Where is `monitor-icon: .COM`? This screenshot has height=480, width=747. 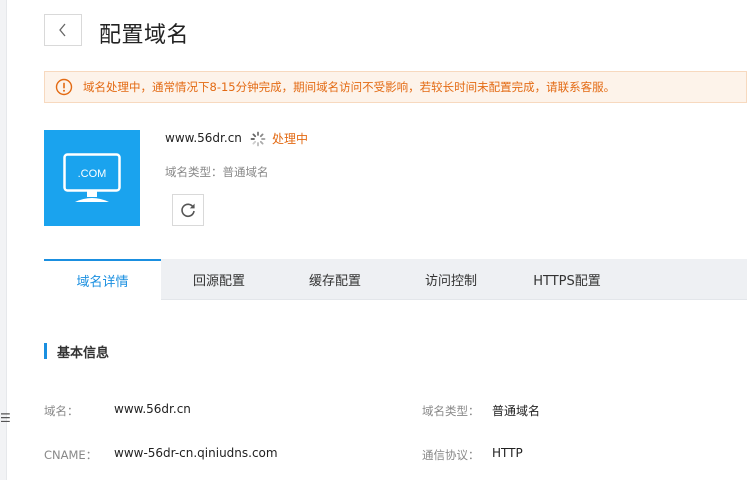 monitor-icon: .COM is located at coordinates (92, 177).